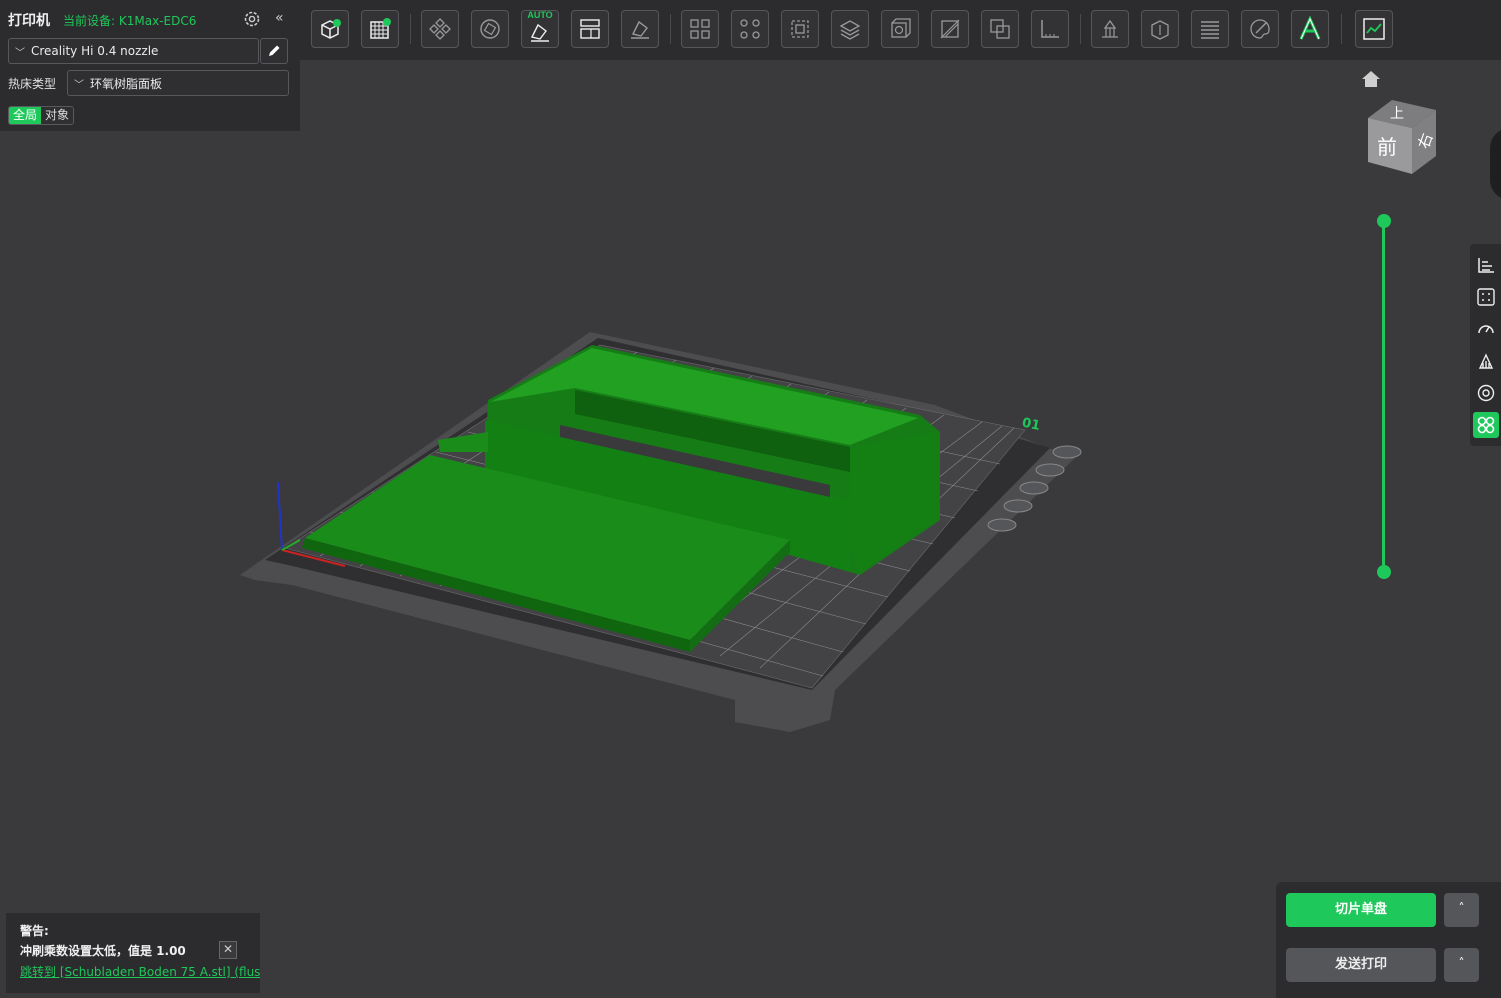  I want to click on main-toolbar: AUTO, so click(900, 30).